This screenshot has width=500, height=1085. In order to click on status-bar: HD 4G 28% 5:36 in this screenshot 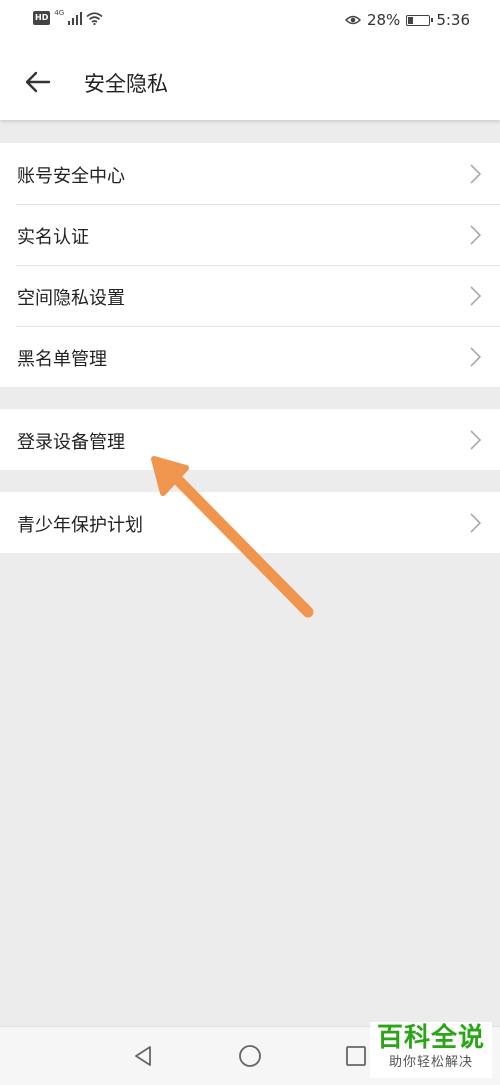, I will do `click(250, 21)`.